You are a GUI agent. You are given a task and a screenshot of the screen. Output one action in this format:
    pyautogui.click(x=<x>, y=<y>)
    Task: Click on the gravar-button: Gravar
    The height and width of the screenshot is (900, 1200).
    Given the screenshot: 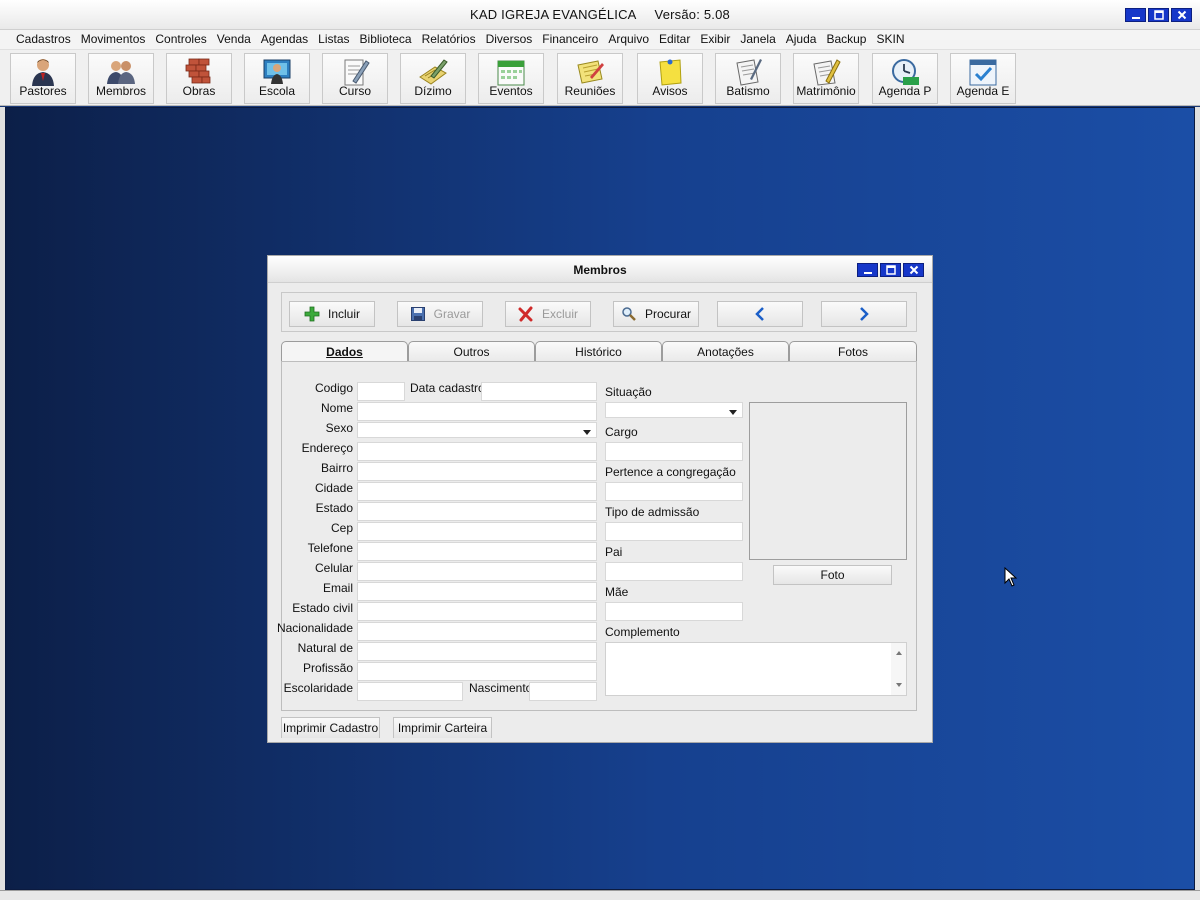 What is the action you would take?
    pyautogui.click(x=440, y=314)
    